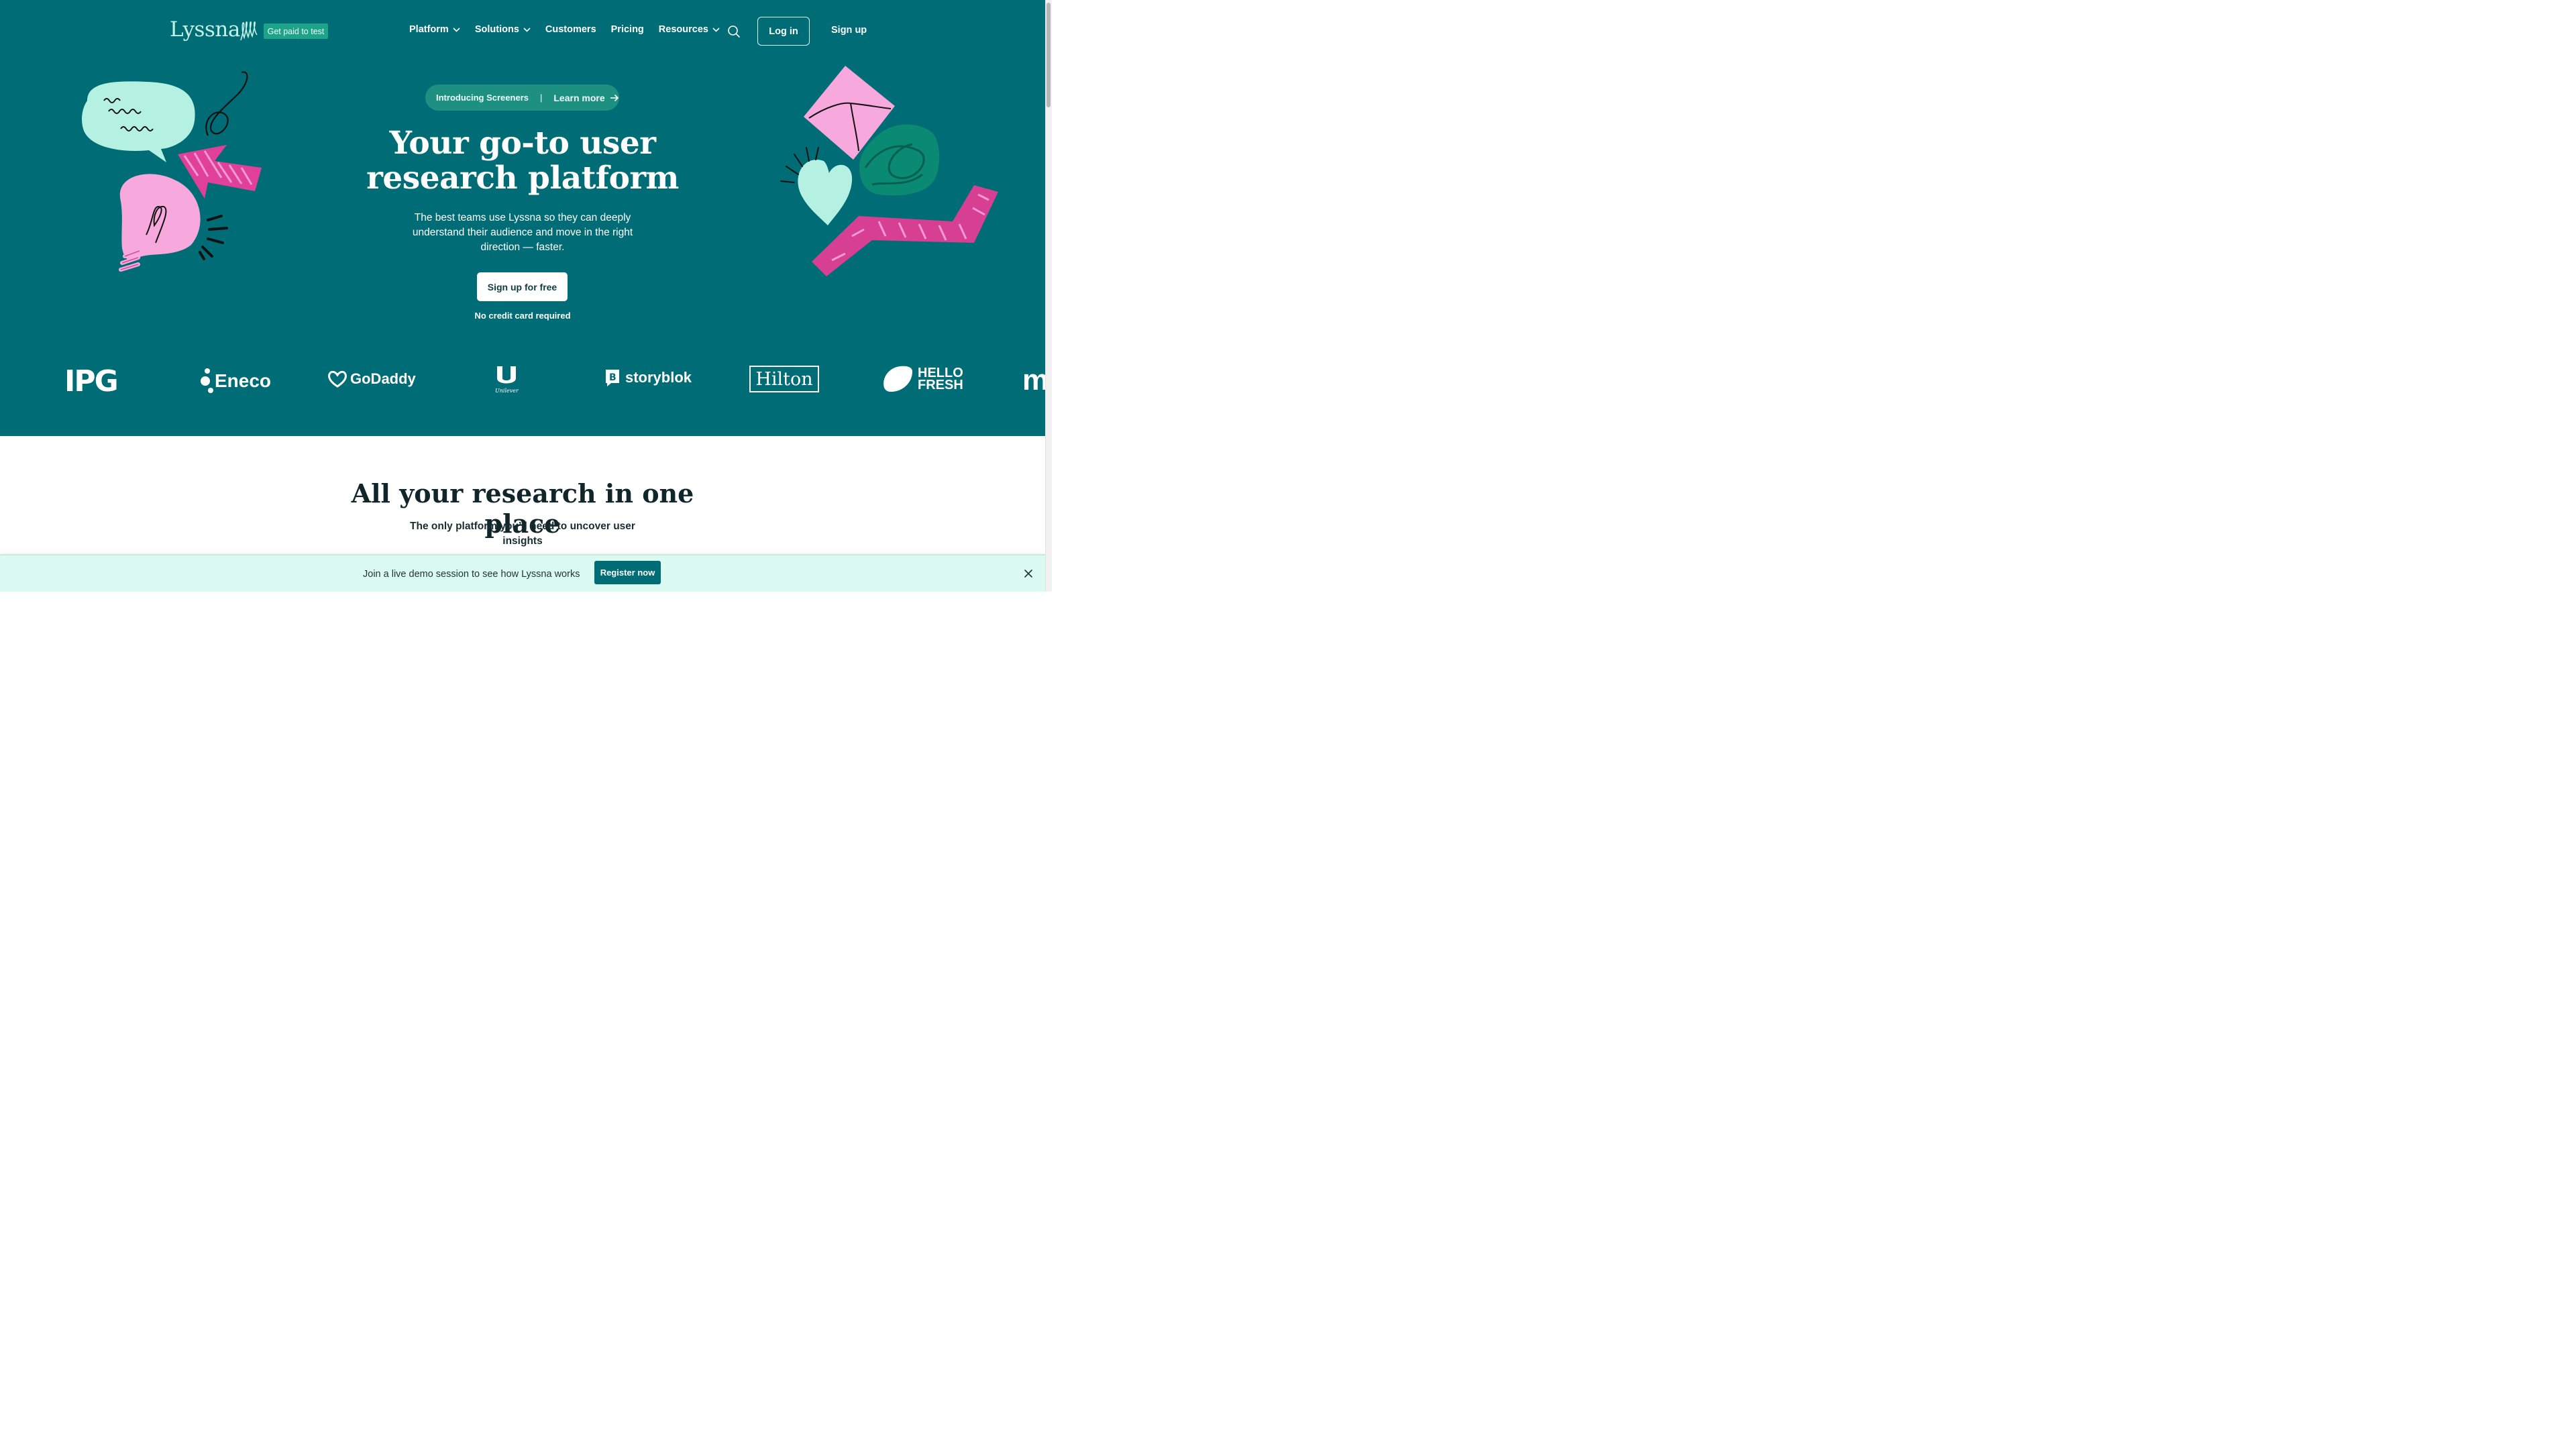 The image size is (2576, 1449). I want to click on scrollbar-thumb, so click(1048, 55).